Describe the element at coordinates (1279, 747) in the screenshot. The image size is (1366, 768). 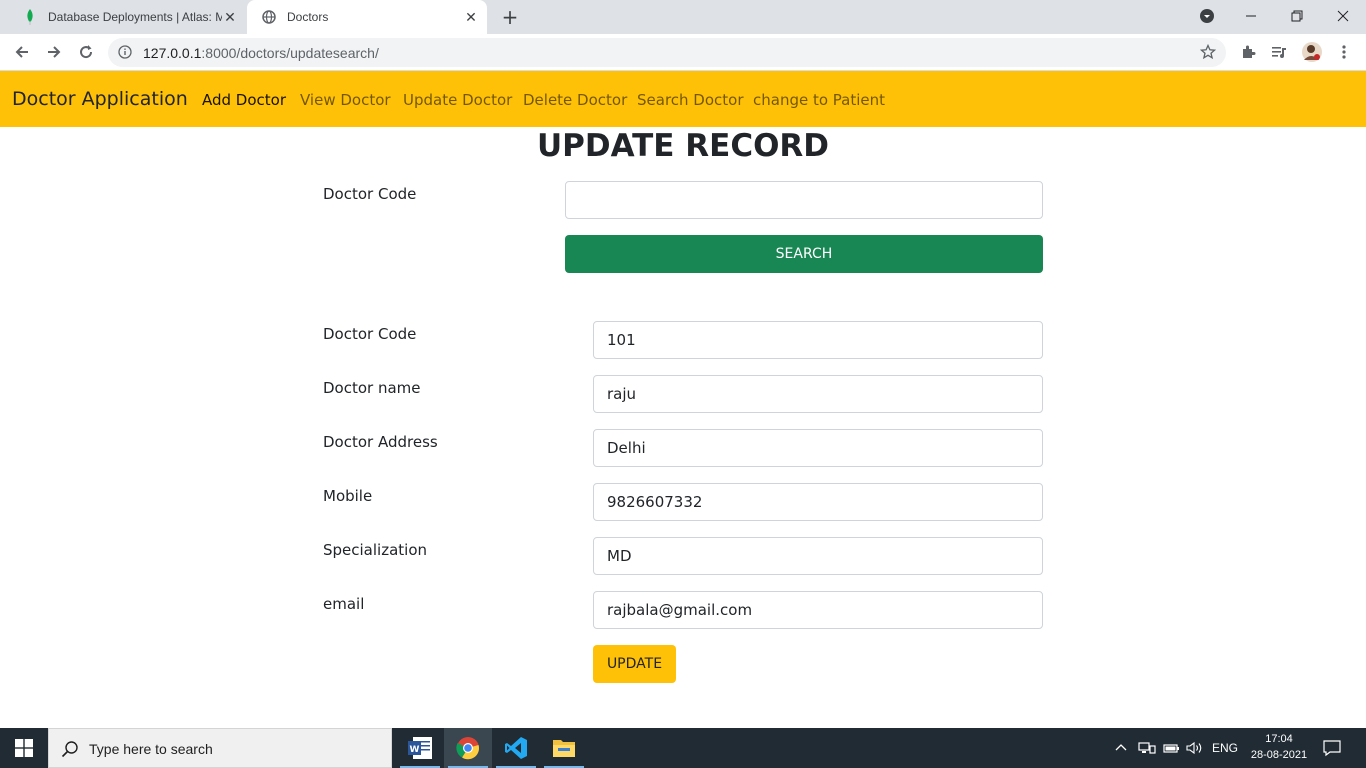
I see `taskbar-clock: 17:04 28-08-2021` at that location.